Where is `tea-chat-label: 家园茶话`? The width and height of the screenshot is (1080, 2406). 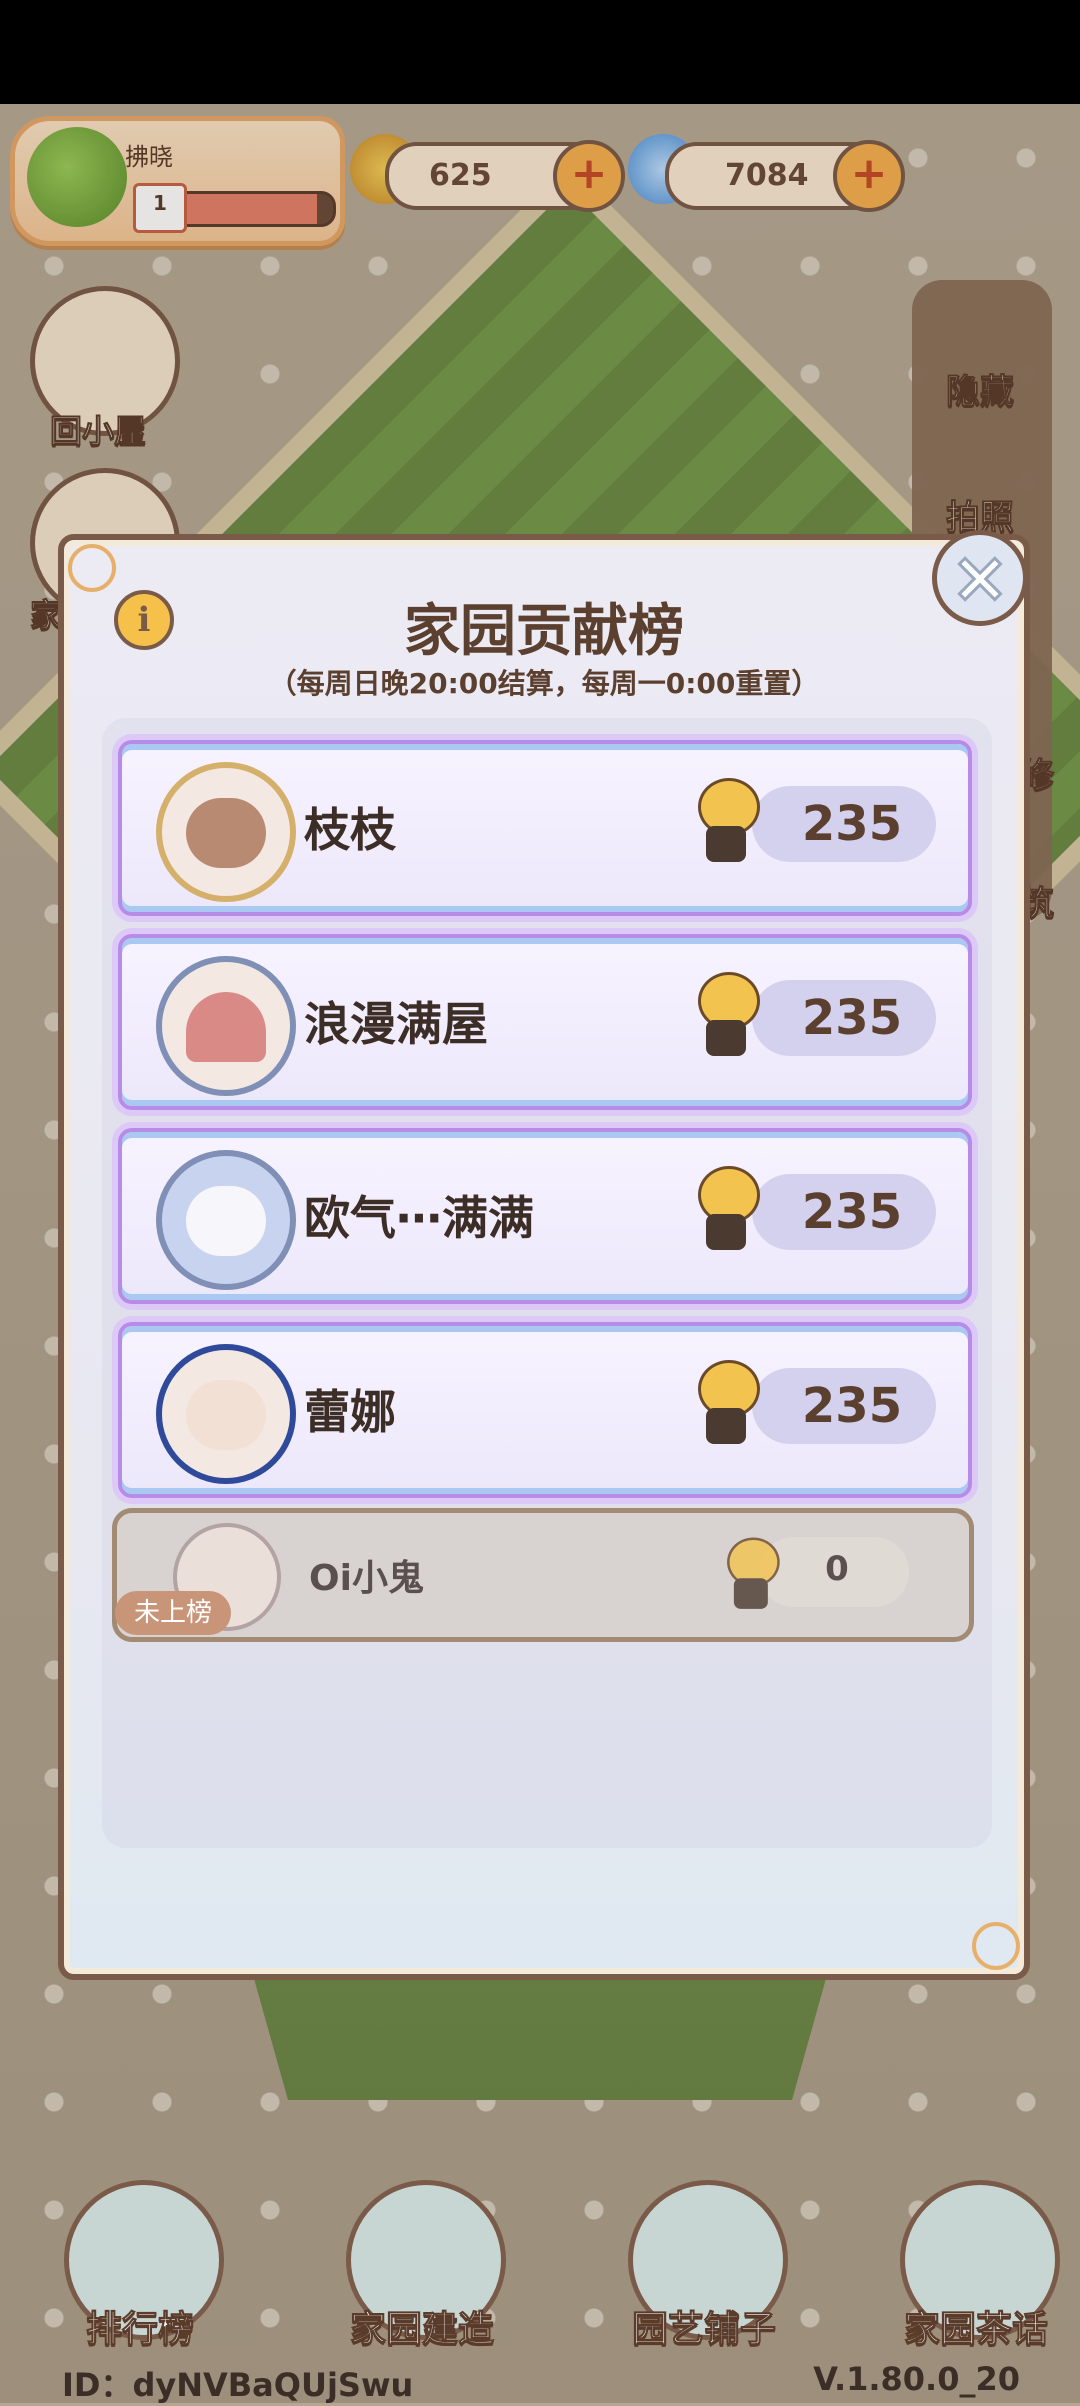
tea-chat-label: 家园茶话 is located at coordinates (975, 2330).